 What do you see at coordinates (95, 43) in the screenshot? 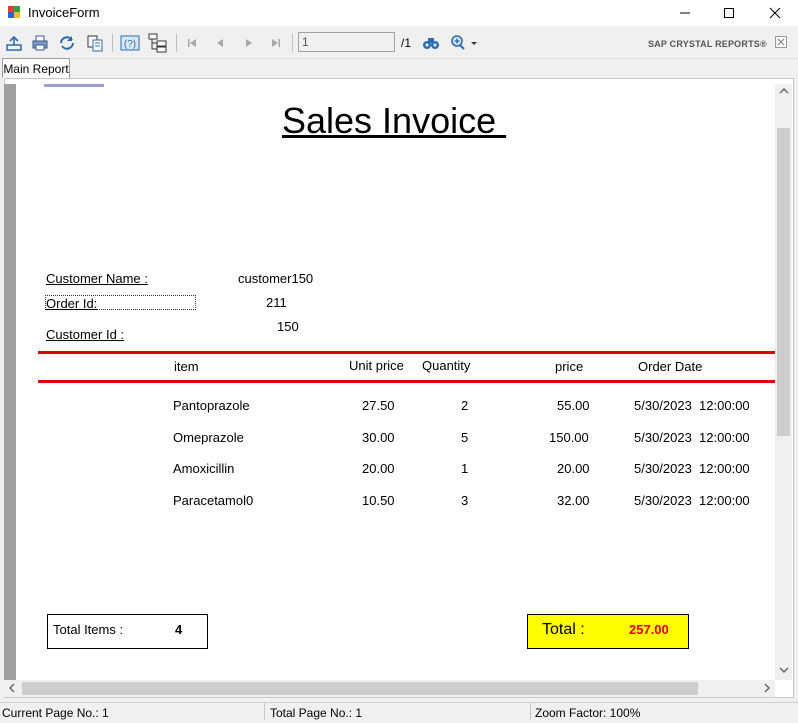
I see `copy-icon` at bounding box center [95, 43].